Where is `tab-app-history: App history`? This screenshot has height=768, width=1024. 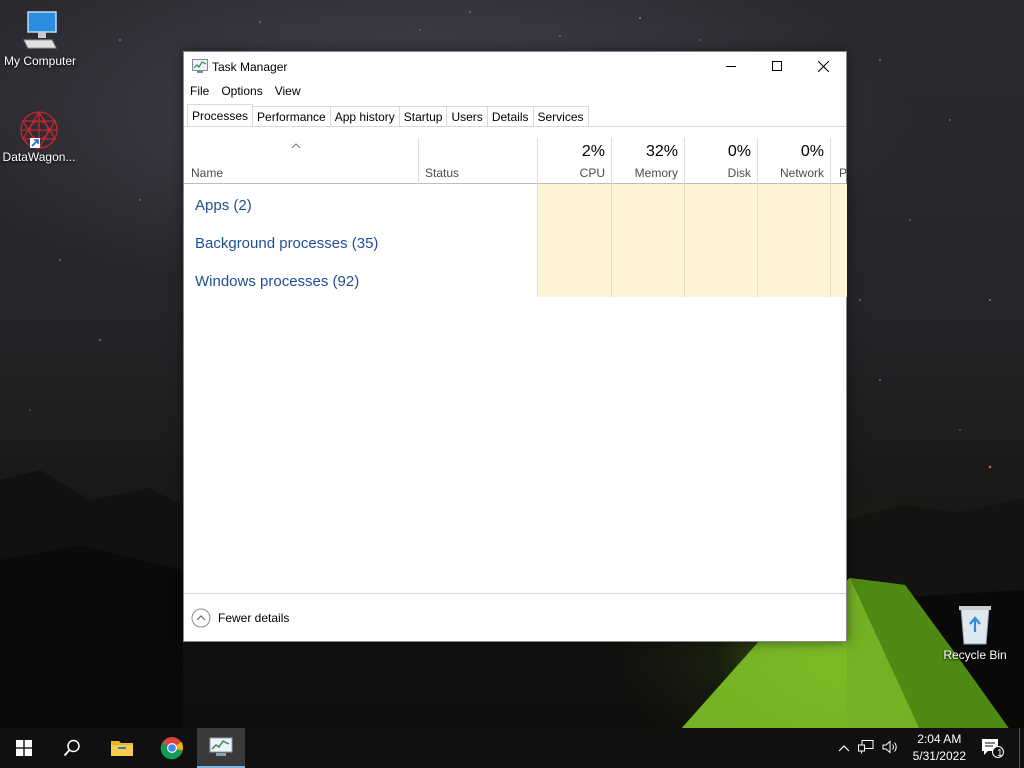
tab-app-history: App history is located at coordinates (364, 116).